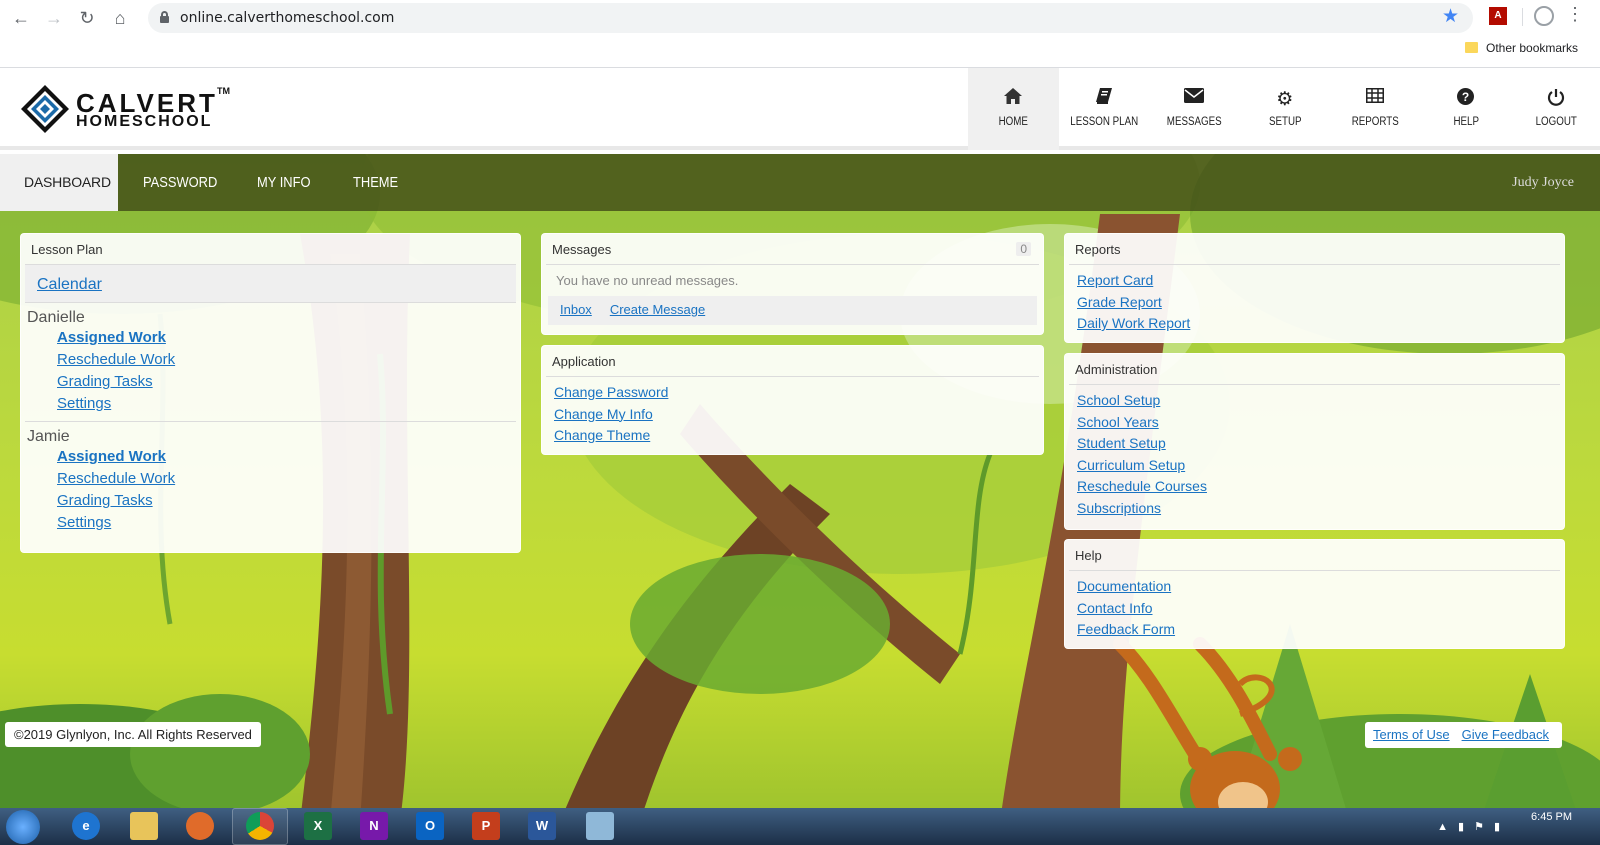 The width and height of the screenshot is (1600, 845). What do you see at coordinates (1505, 735) in the screenshot?
I see `give-feedback-link: Give Feedback` at bounding box center [1505, 735].